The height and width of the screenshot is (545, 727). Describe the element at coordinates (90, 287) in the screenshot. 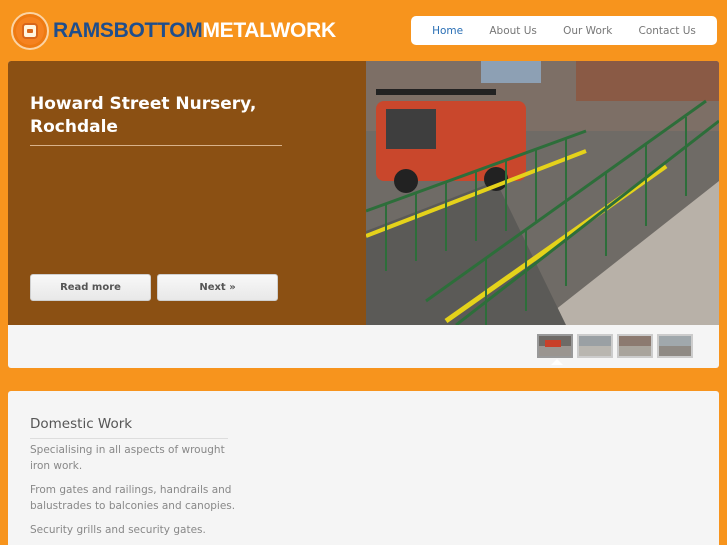

I see `read-more-button: Read more` at that location.